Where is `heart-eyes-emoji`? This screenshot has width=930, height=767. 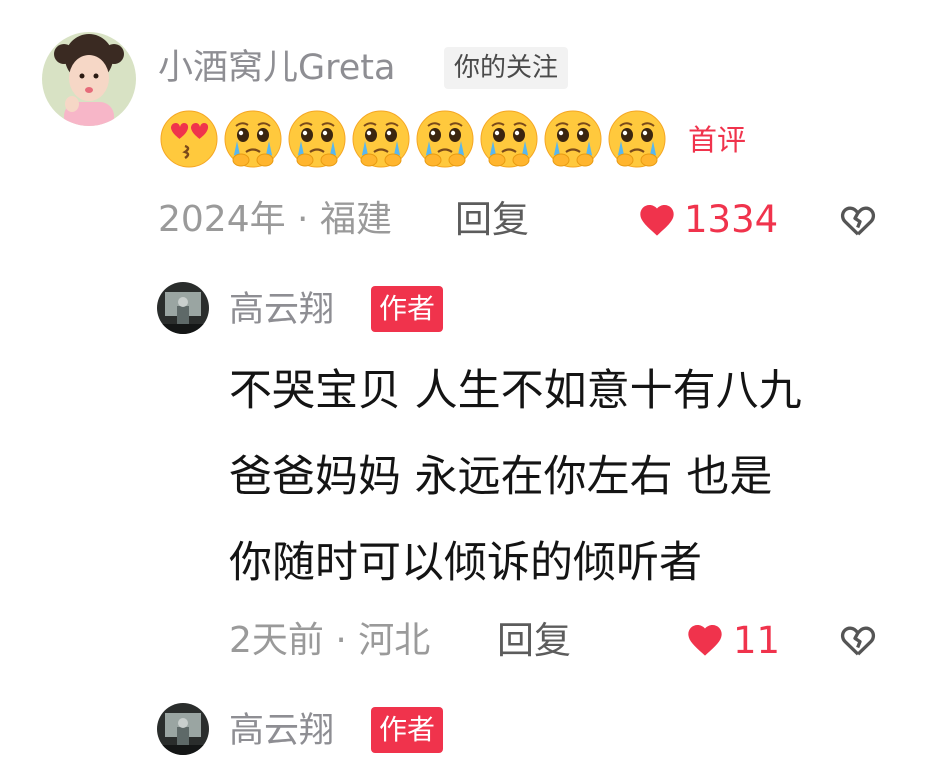
heart-eyes-emoji is located at coordinates (189, 139).